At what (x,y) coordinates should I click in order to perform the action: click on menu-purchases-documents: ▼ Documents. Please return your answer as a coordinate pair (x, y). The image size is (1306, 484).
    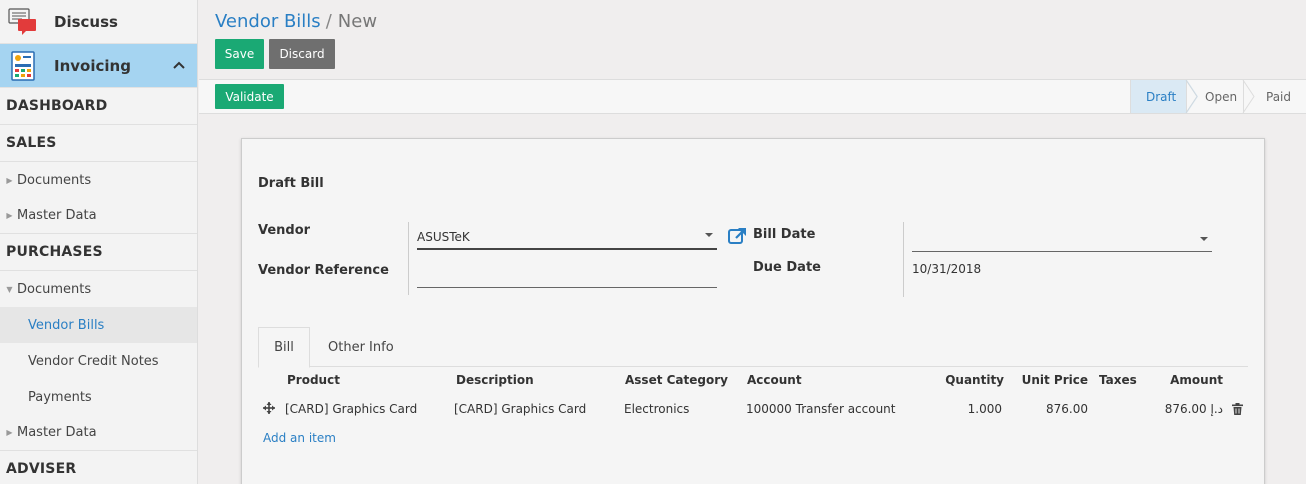
    Looking at the image, I should click on (98, 289).